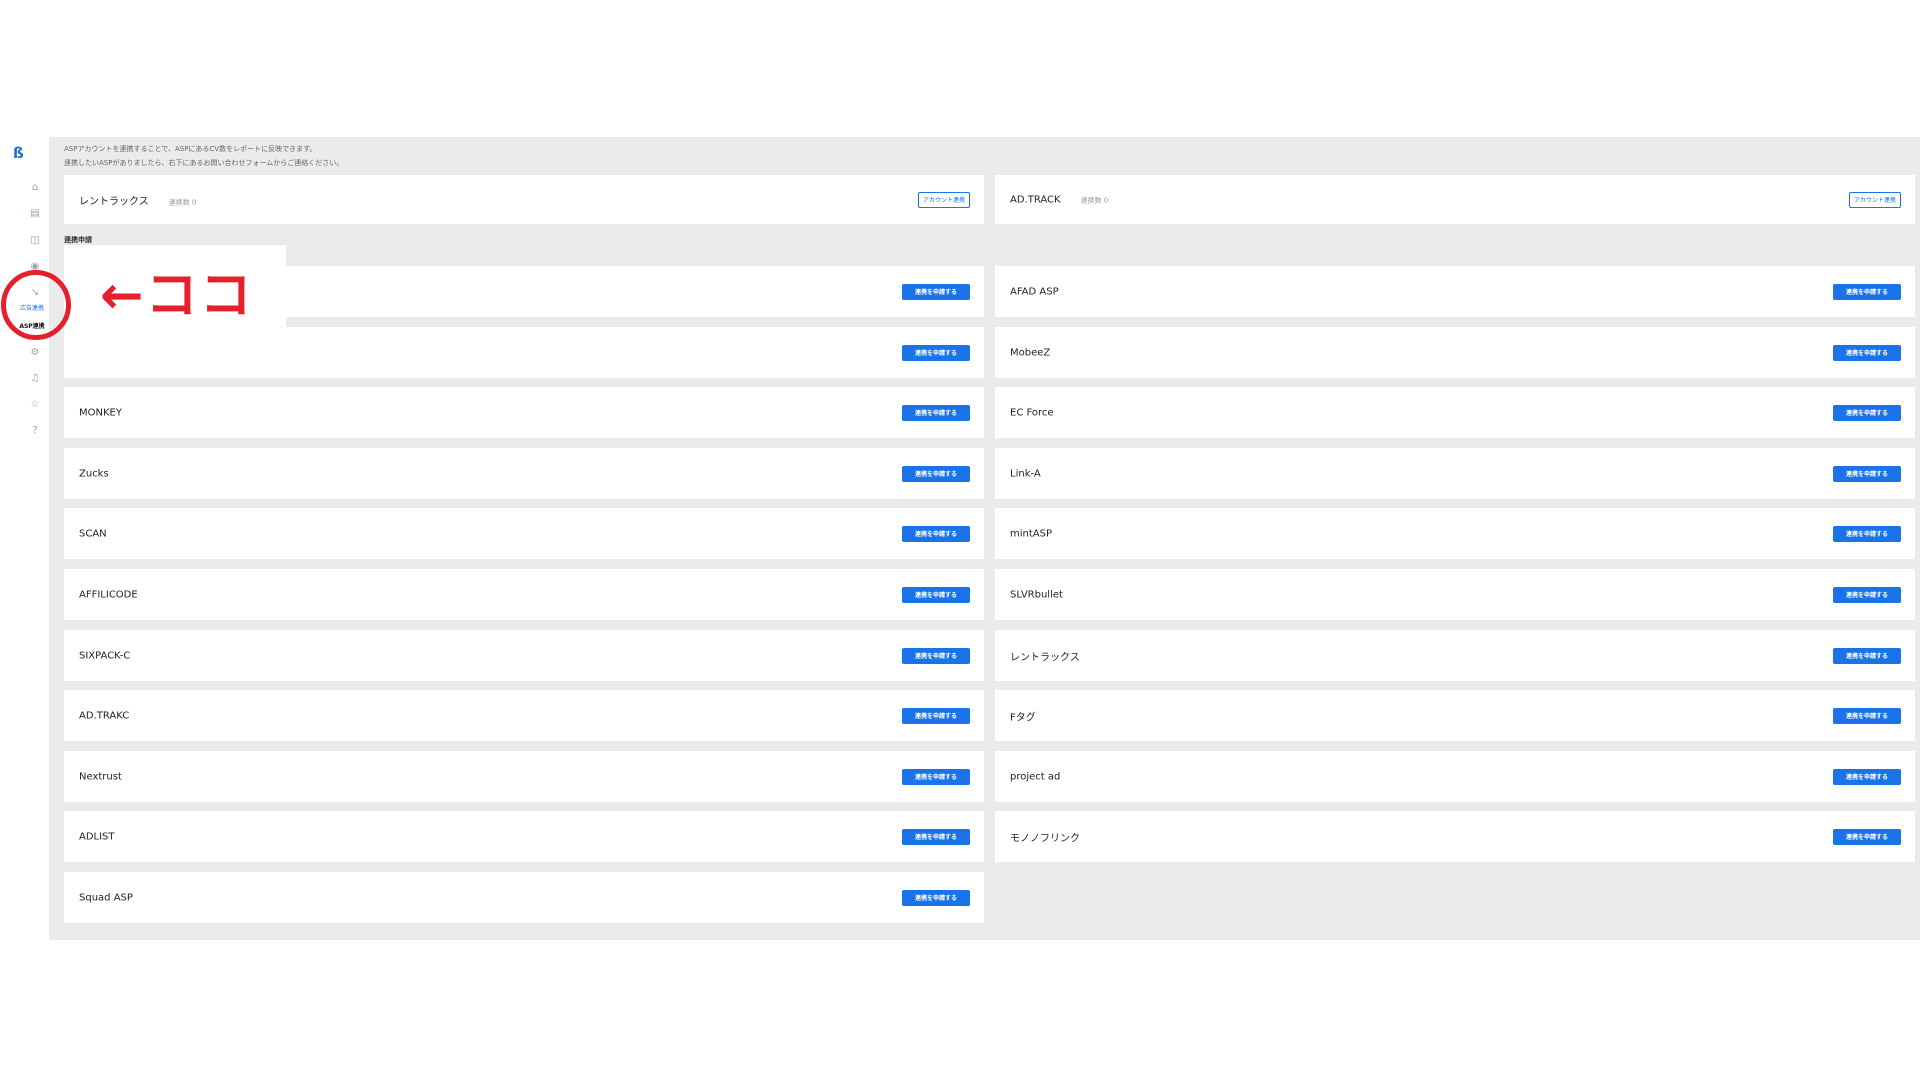 Image resolution: width=1920 pixels, height=1080 pixels. What do you see at coordinates (105, 655) in the screenshot?
I see `asp-name: SIXPACK-C` at bounding box center [105, 655].